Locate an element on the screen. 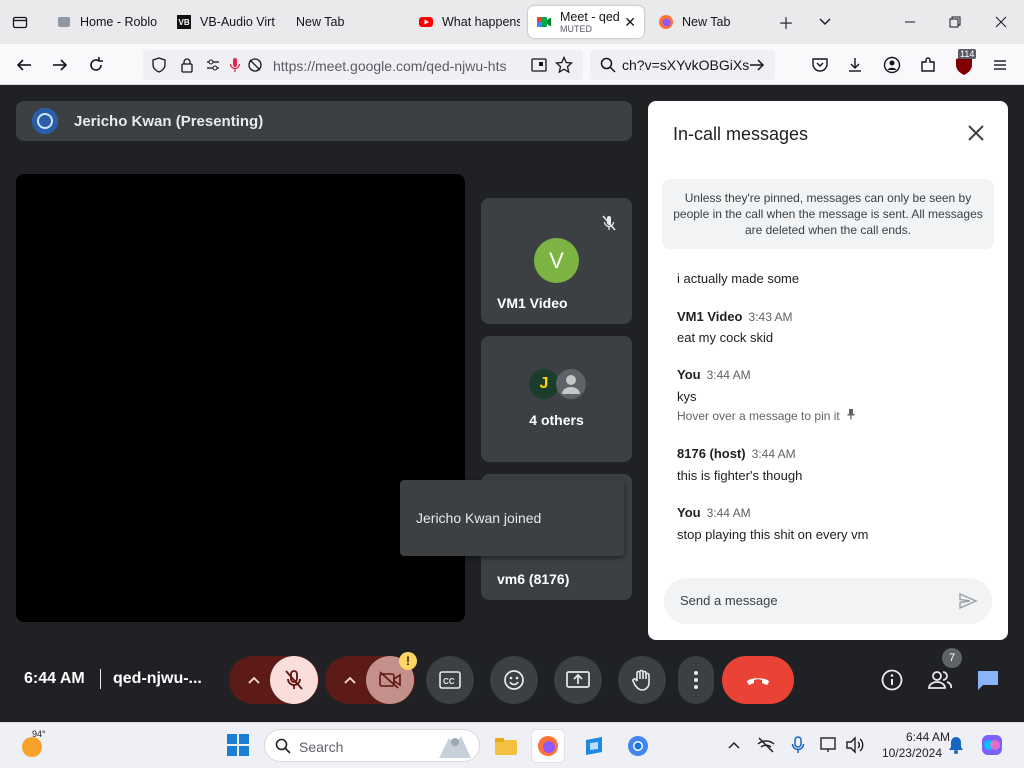 The image size is (1024, 768). go-arrow-icon is located at coordinates (757, 67).